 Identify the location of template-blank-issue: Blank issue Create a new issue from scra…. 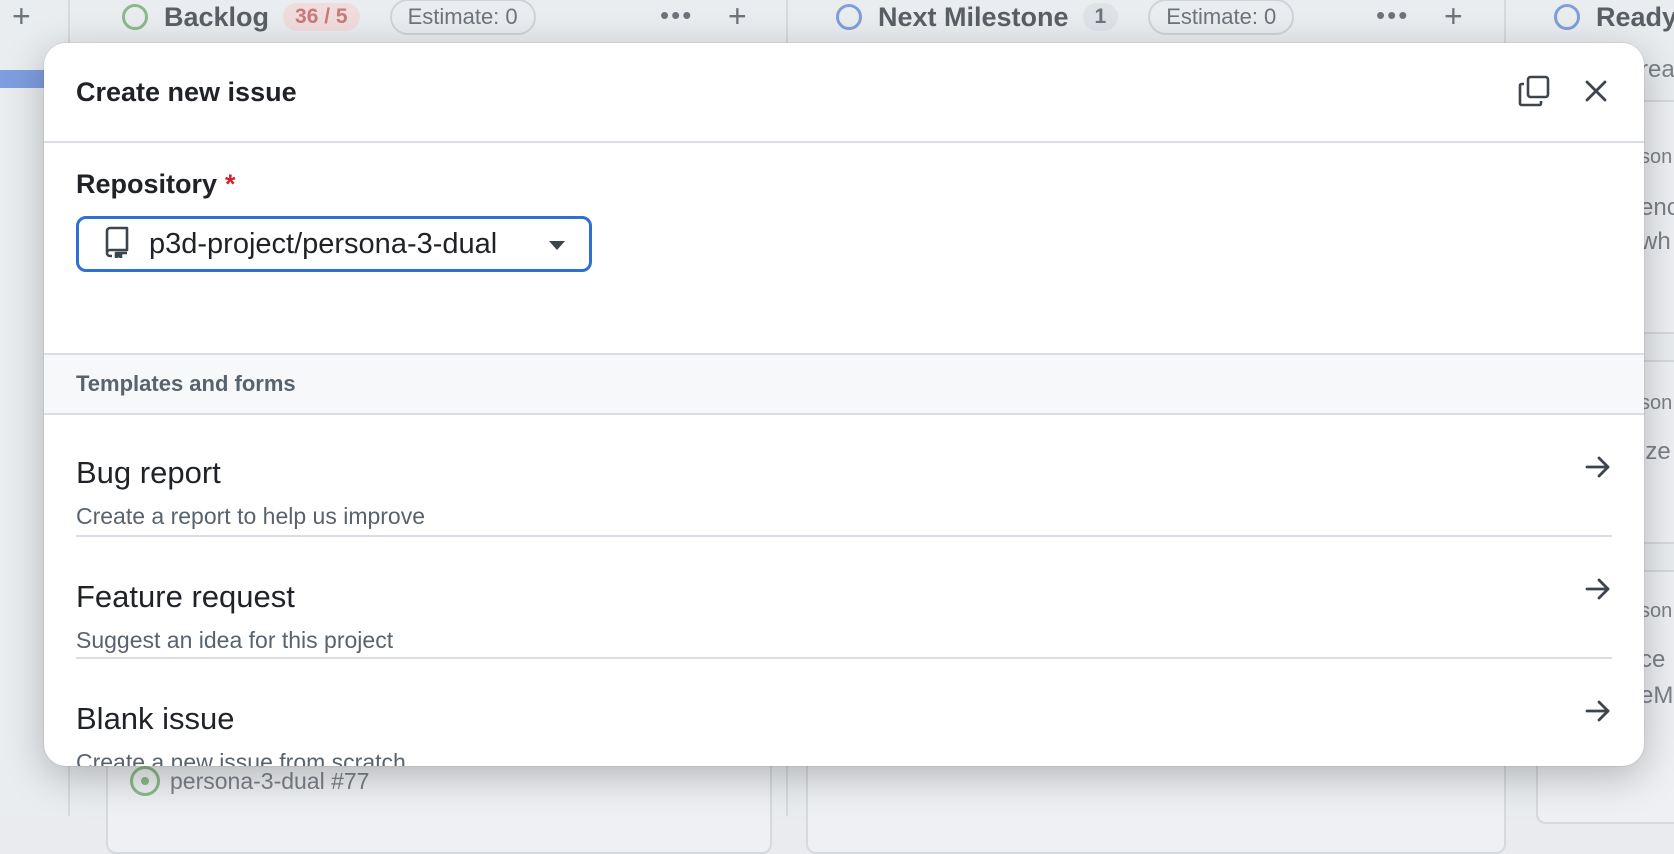
(844, 712).